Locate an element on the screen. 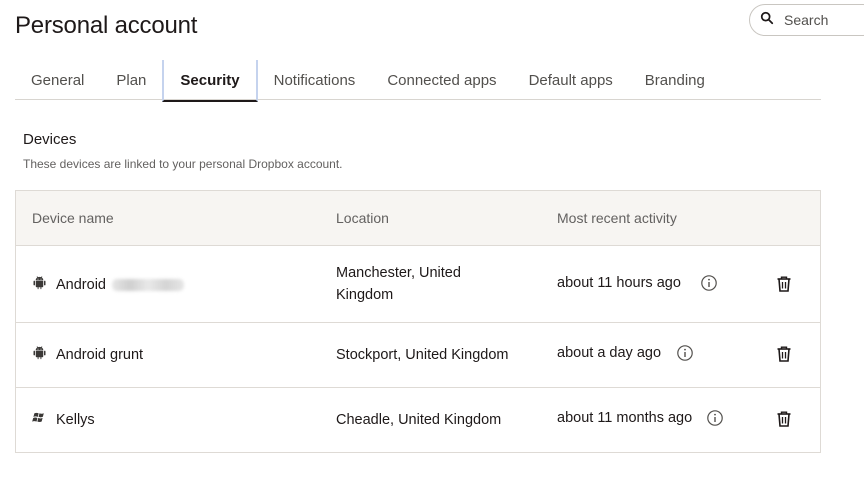 The width and height of the screenshot is (864, 478). tab-default-apps: Default apps is located at coordinates (571, 80).